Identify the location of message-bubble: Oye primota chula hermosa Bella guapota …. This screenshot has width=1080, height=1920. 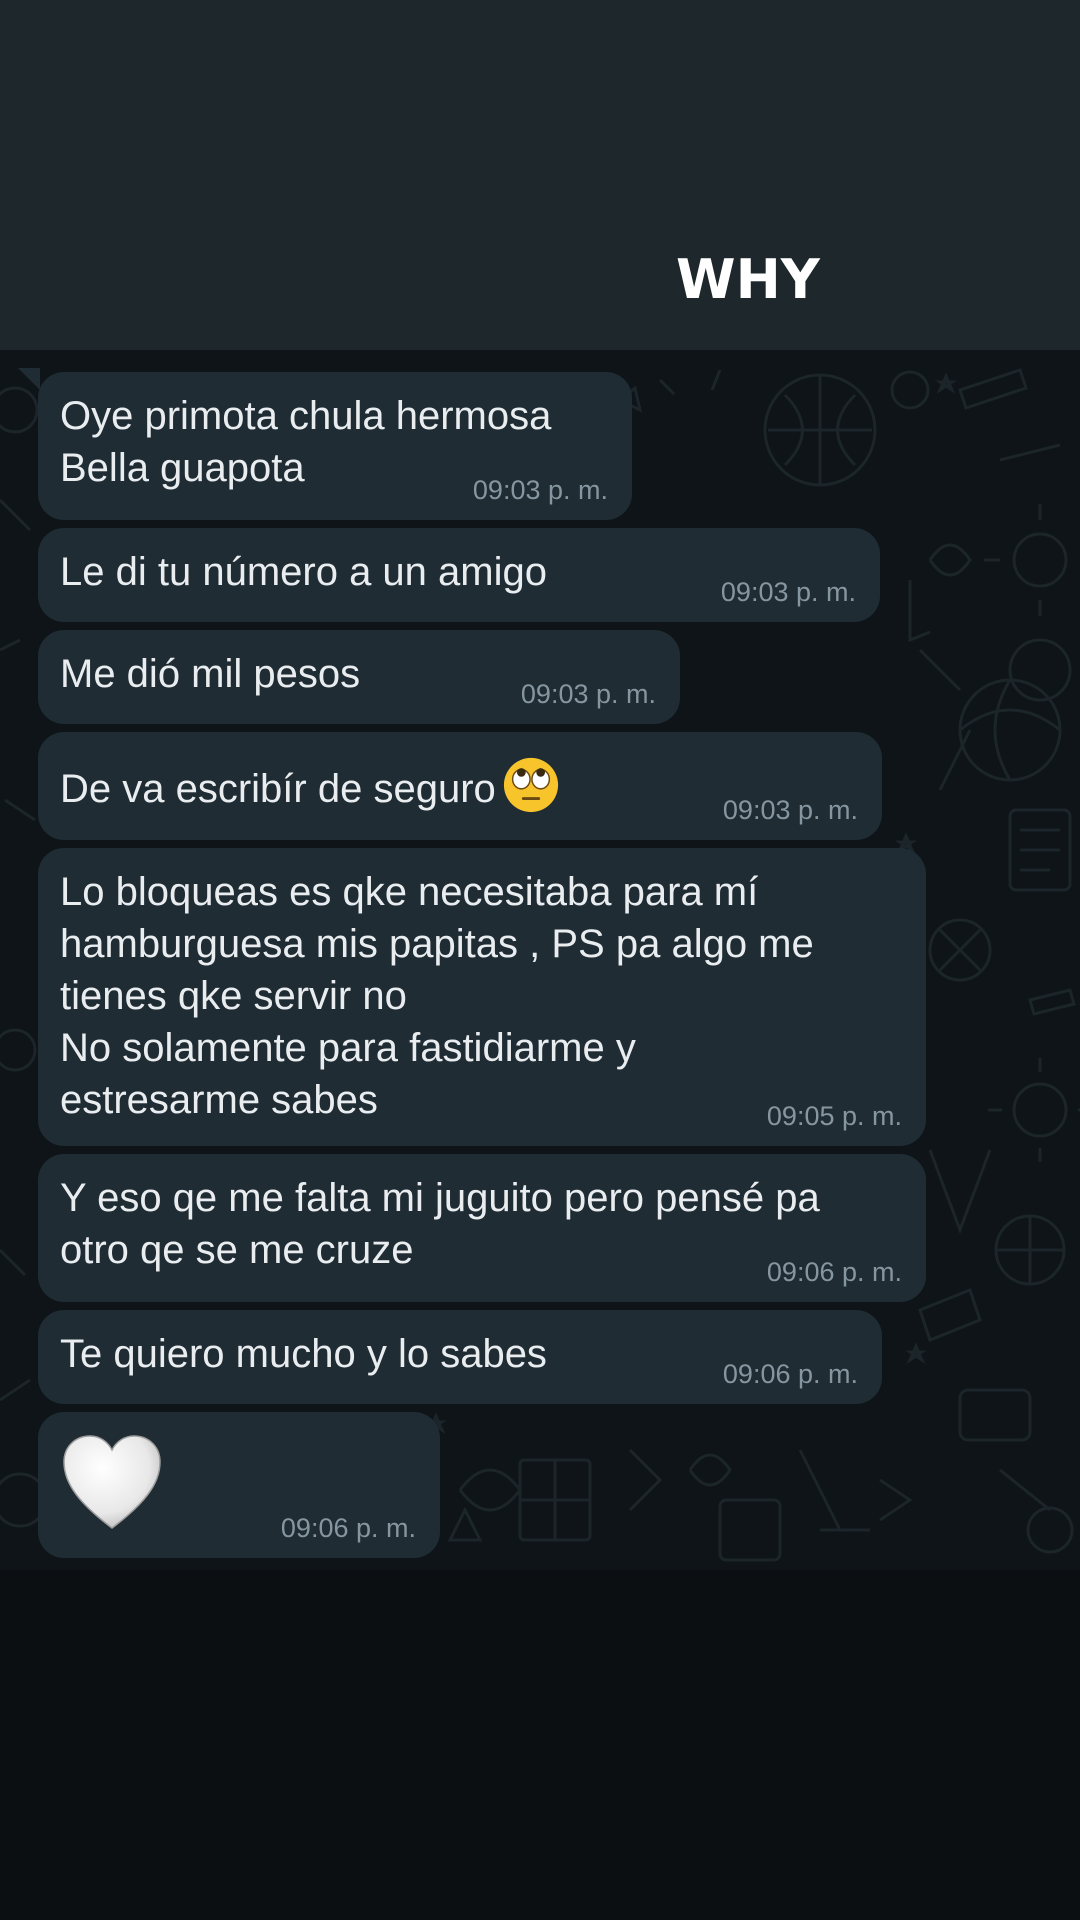
(335, 446).